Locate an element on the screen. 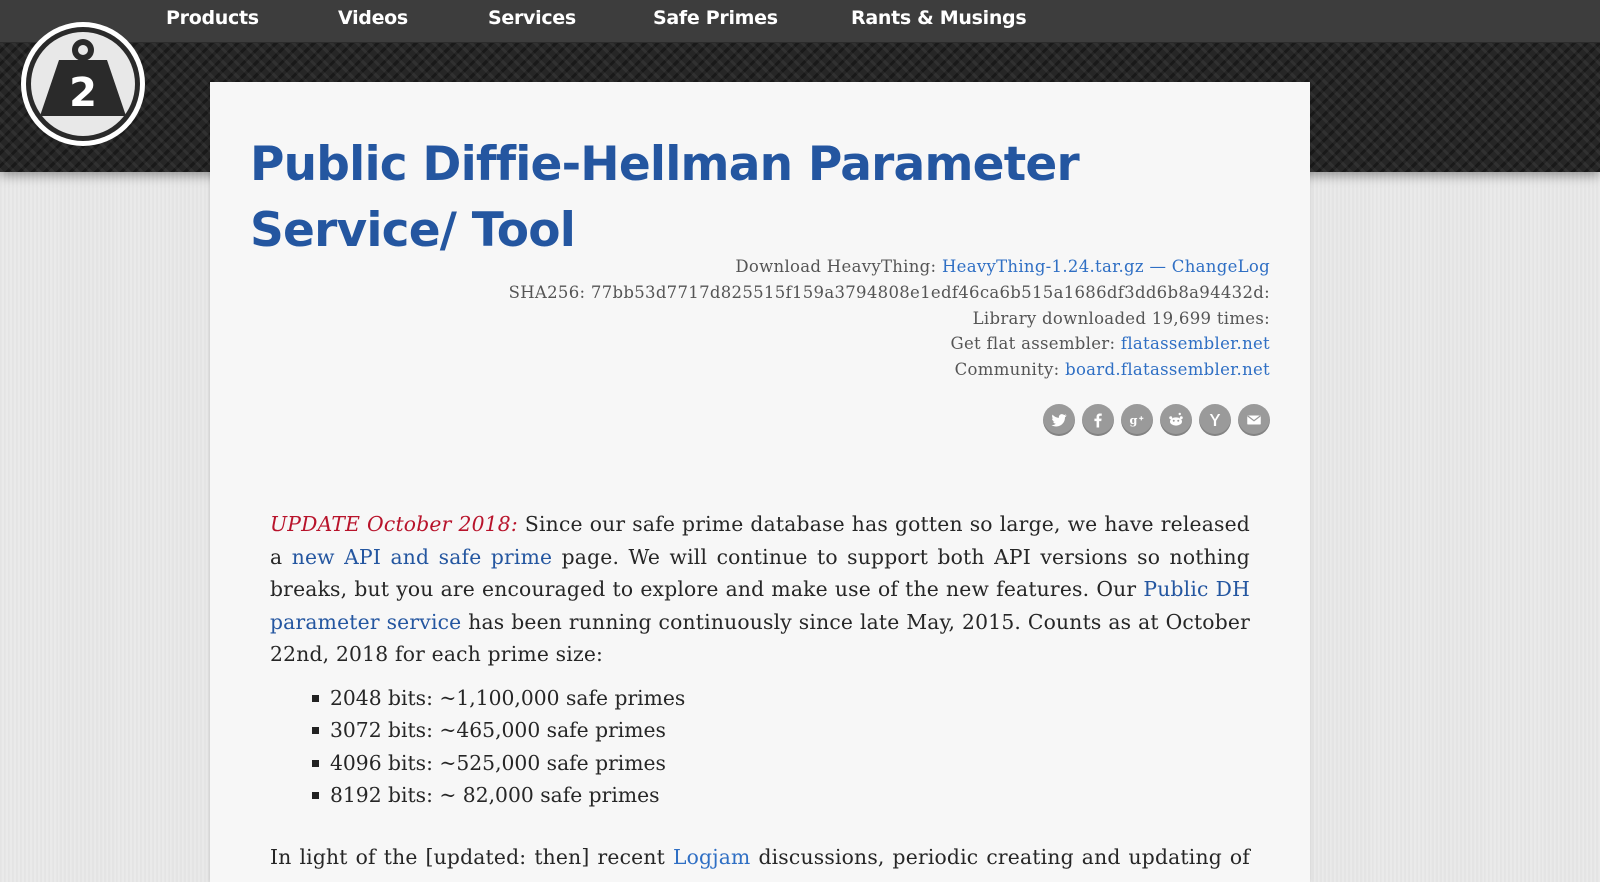 The width and height of the screenshot is (1600, 882). new-api-link: new API and safe prime is located at coordinates (422, 557).